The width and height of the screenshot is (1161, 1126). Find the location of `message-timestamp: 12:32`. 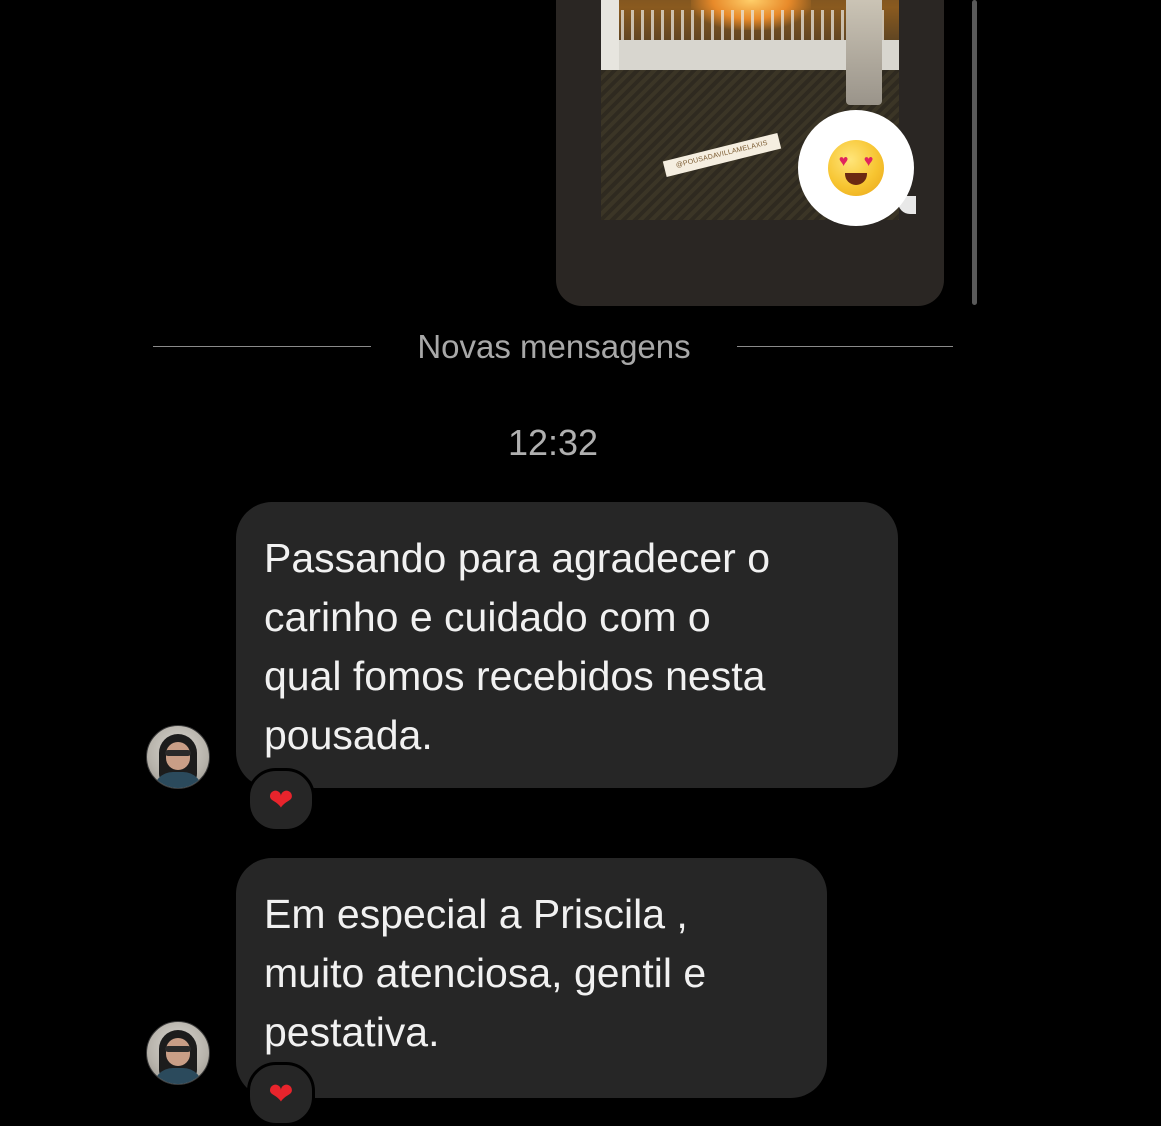

message-timestamp: 12:32 is located at coordinates (553, 442).